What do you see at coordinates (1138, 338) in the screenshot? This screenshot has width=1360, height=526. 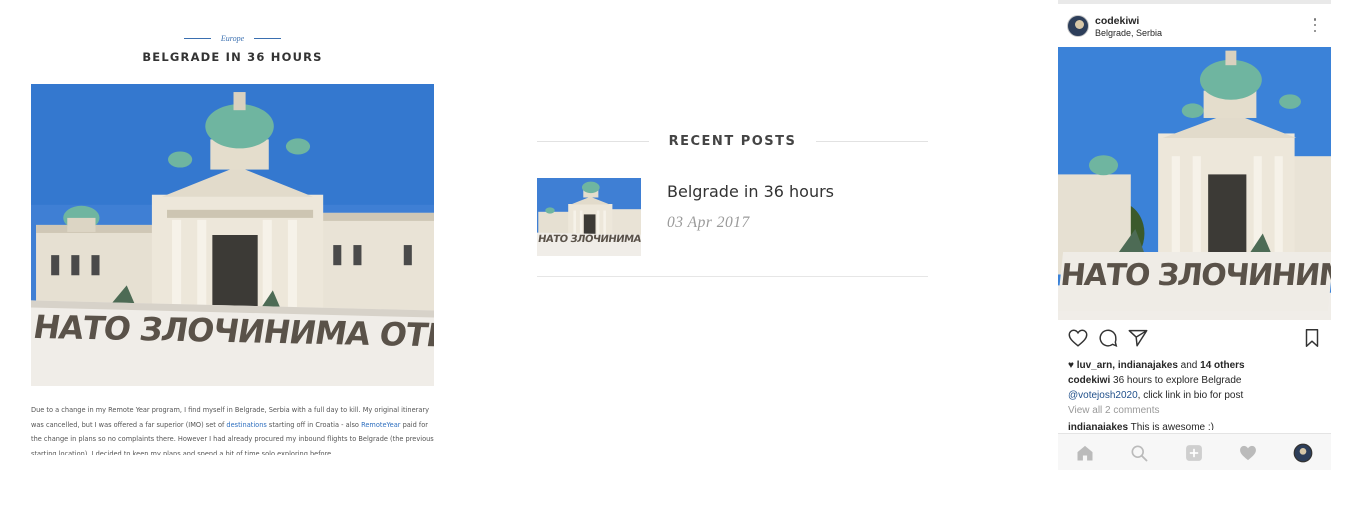 I see `share-icon` at bounding box center [1138, 338].